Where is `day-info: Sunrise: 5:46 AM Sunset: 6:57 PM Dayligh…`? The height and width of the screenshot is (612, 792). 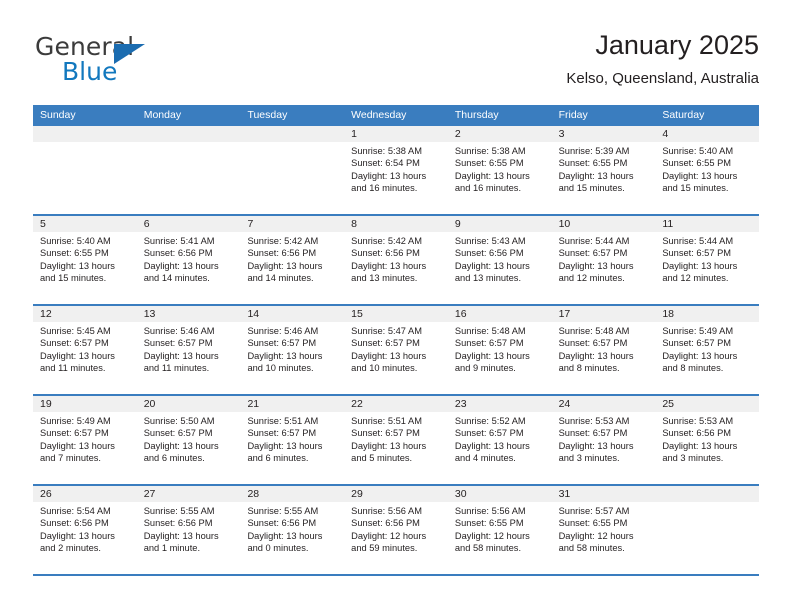
day-info: Sunrise: 5:46 AM Sunset: 6:57 PM Dayligh… is located at coordinates (293, 350).